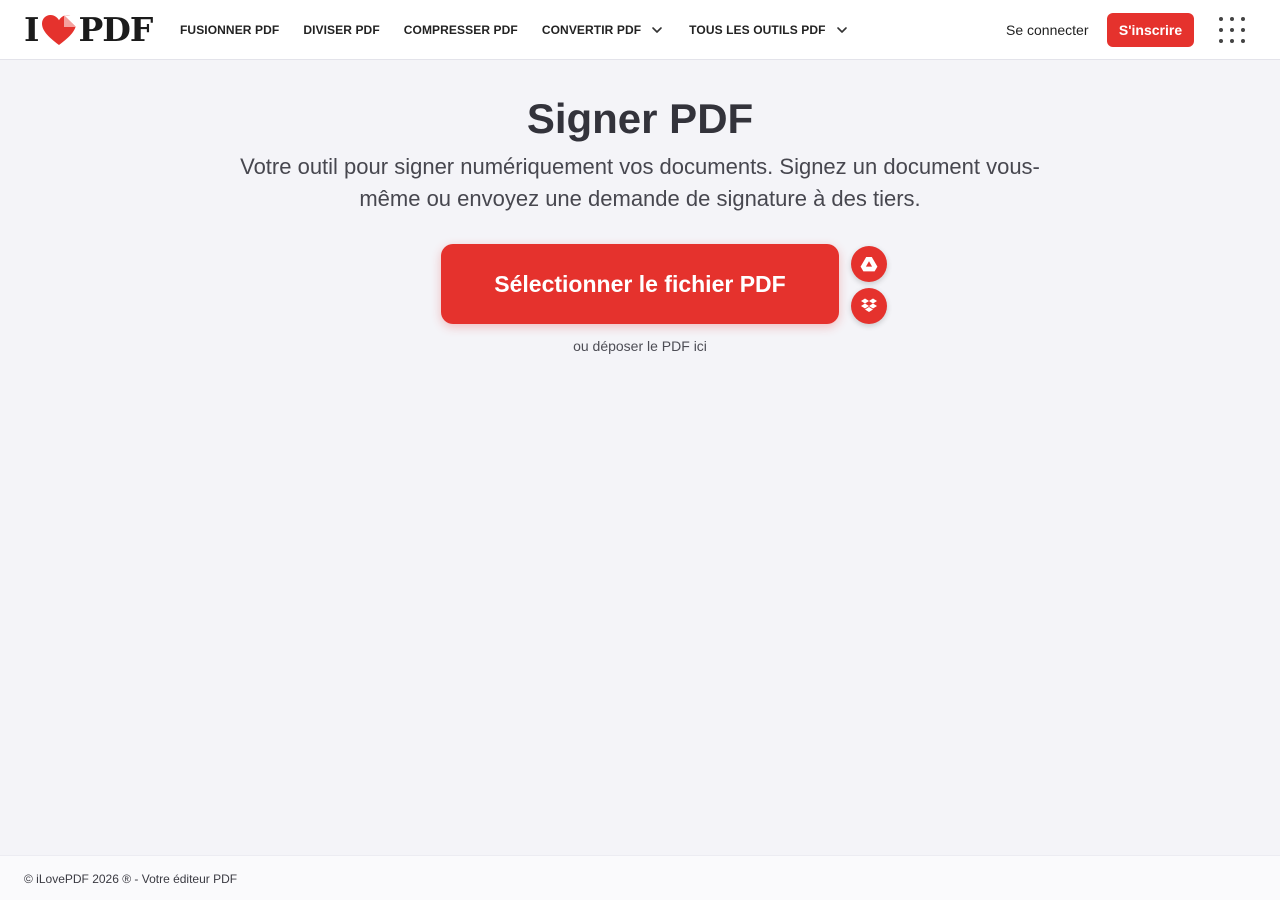 This screenshot has height=900, width=1280. I want to click on nav-item-label: FUSIONNER PDF, so click(230, 30).